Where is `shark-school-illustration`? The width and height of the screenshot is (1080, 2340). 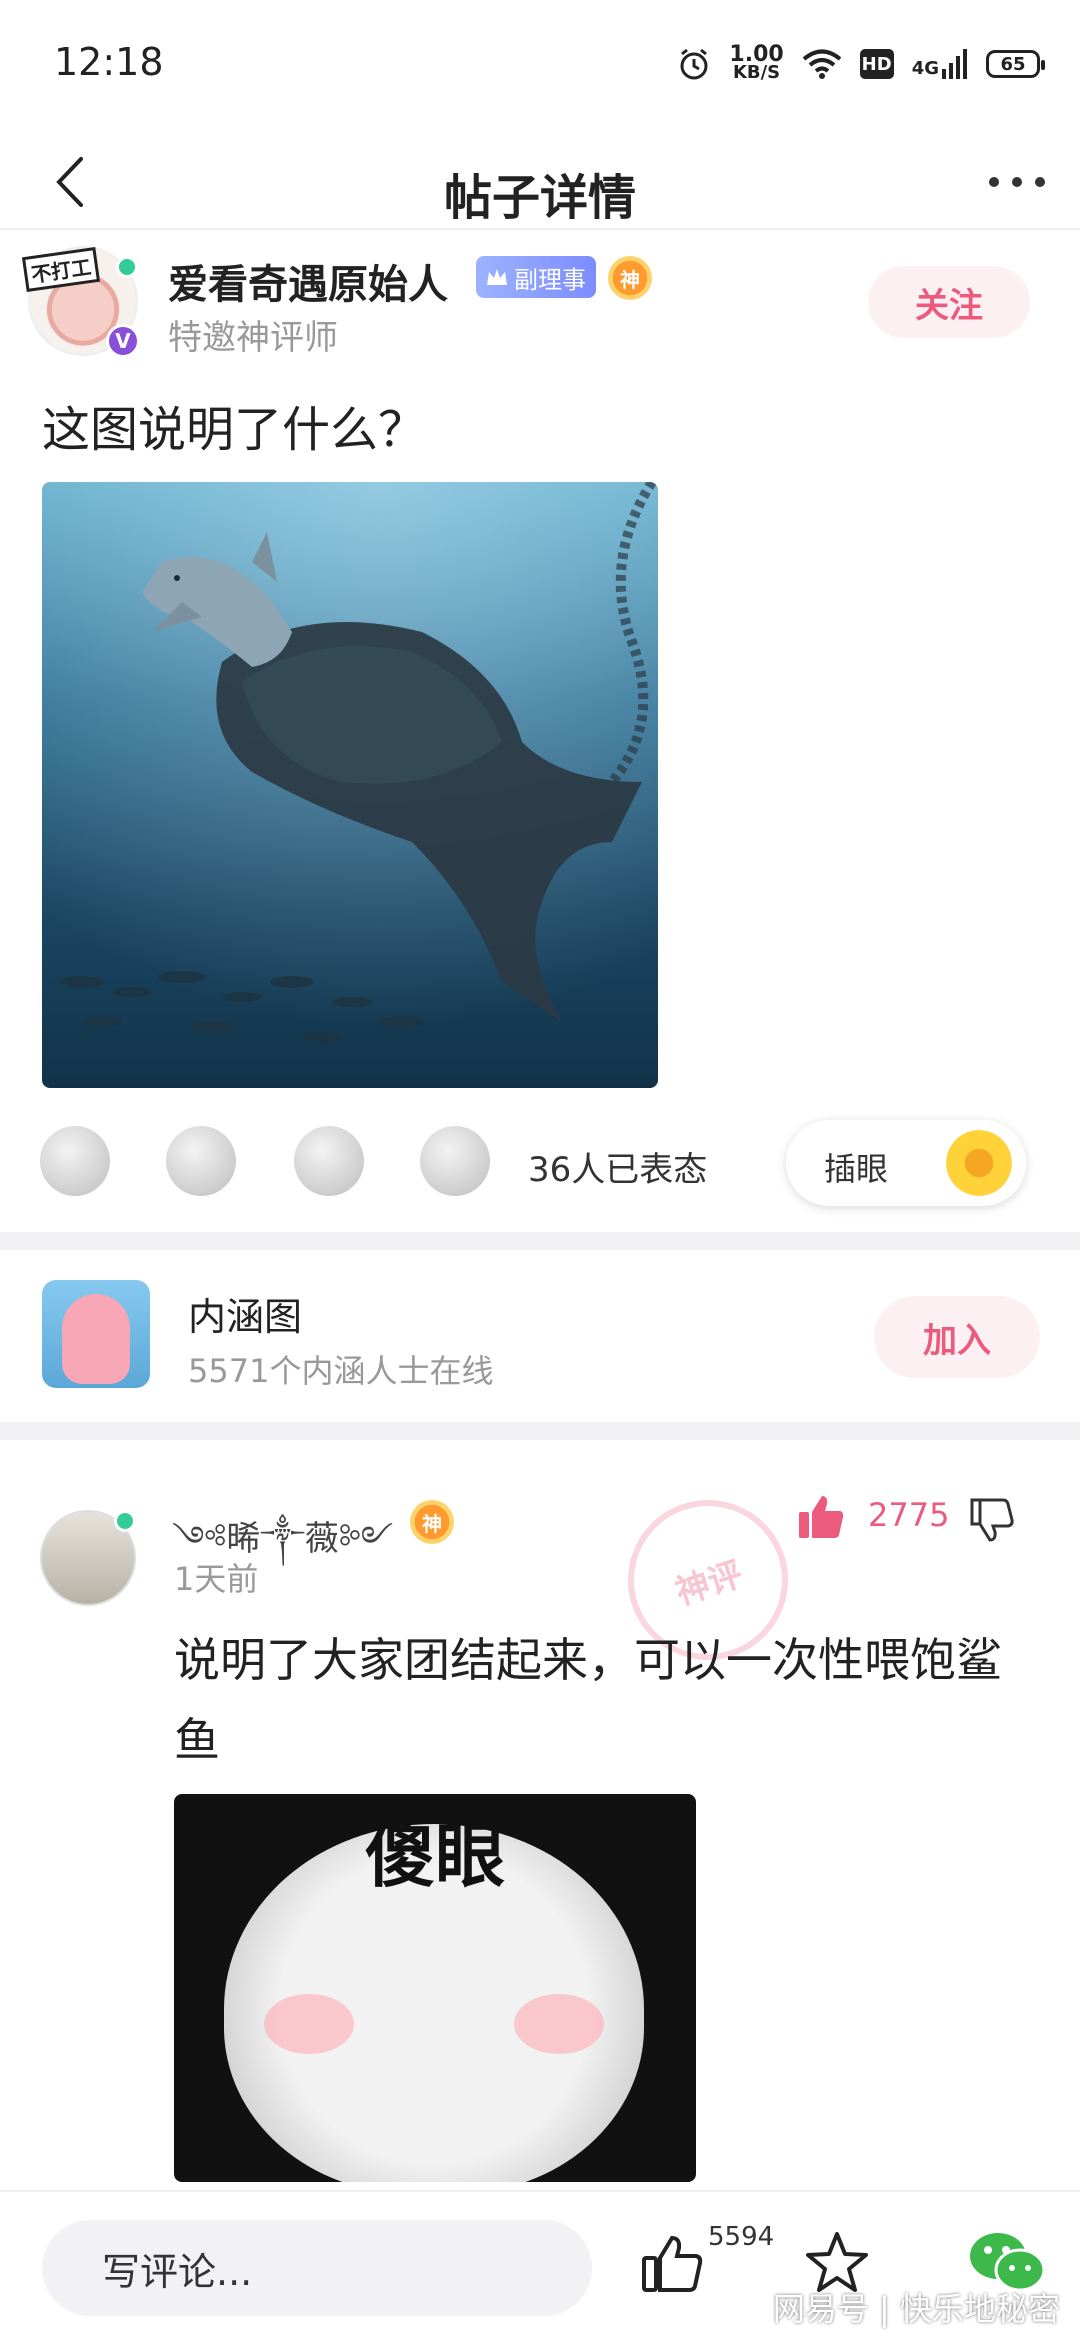 shark-school-illustration is located at coordinates (350, 785).